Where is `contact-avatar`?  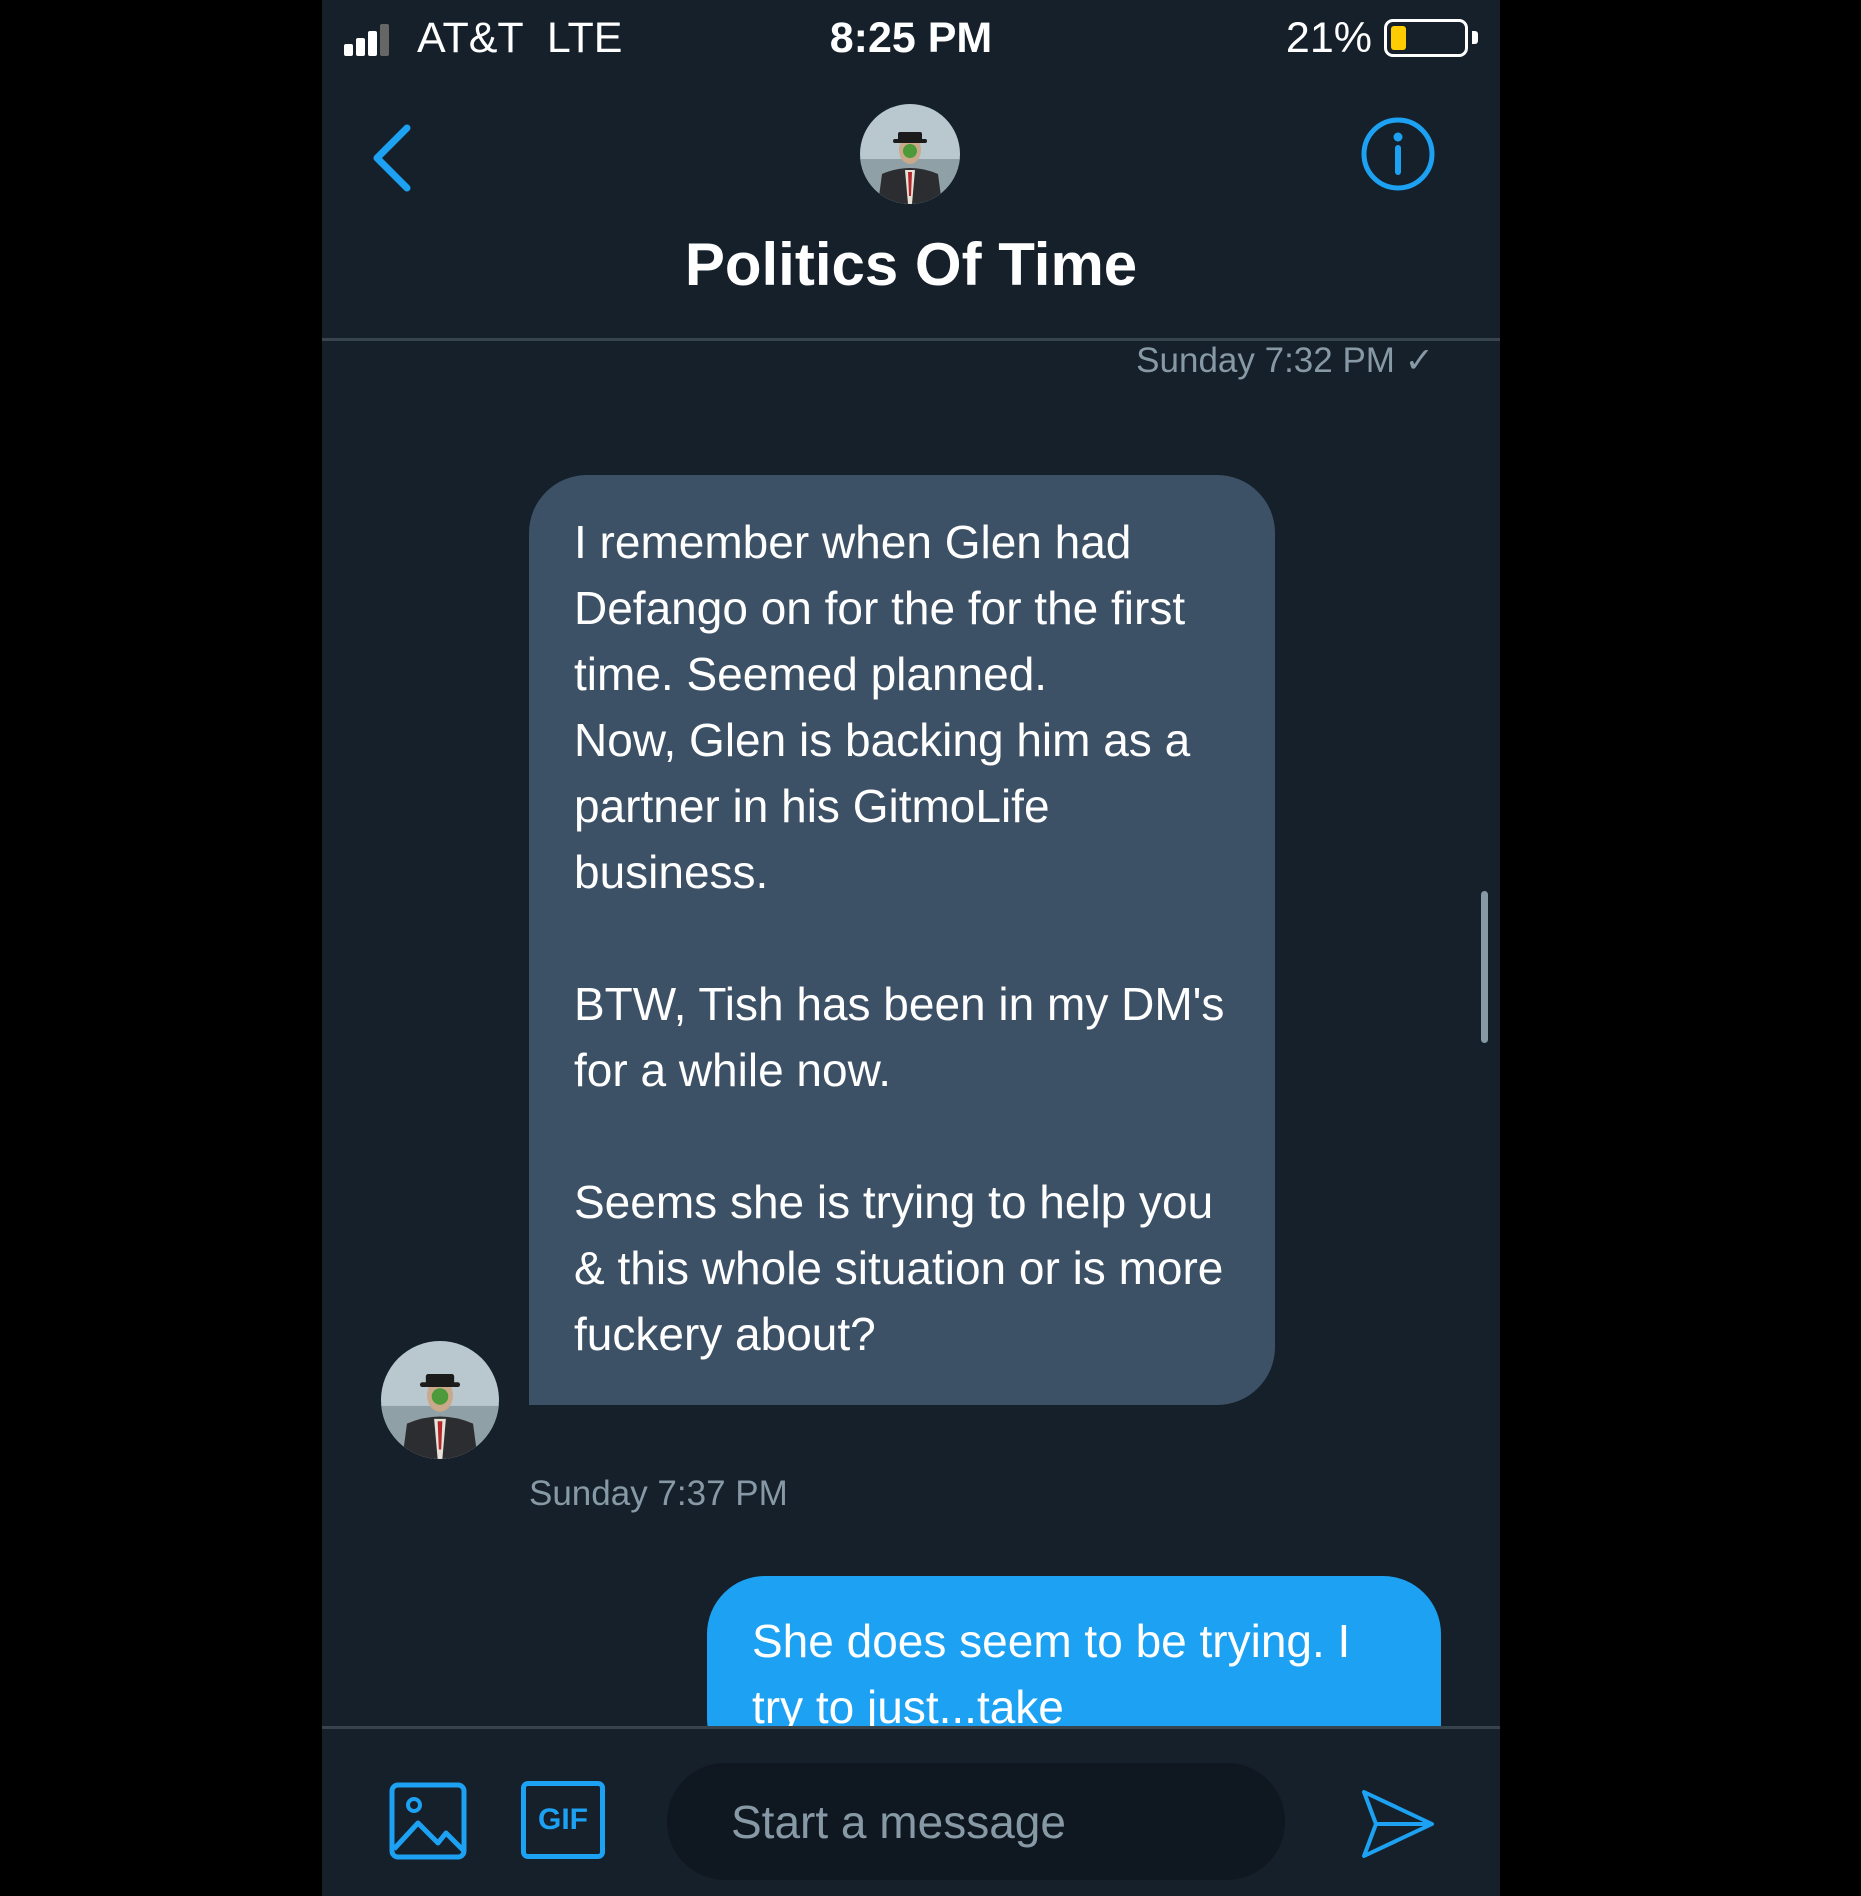
contact-avatar is located at coordinates (910, 154).